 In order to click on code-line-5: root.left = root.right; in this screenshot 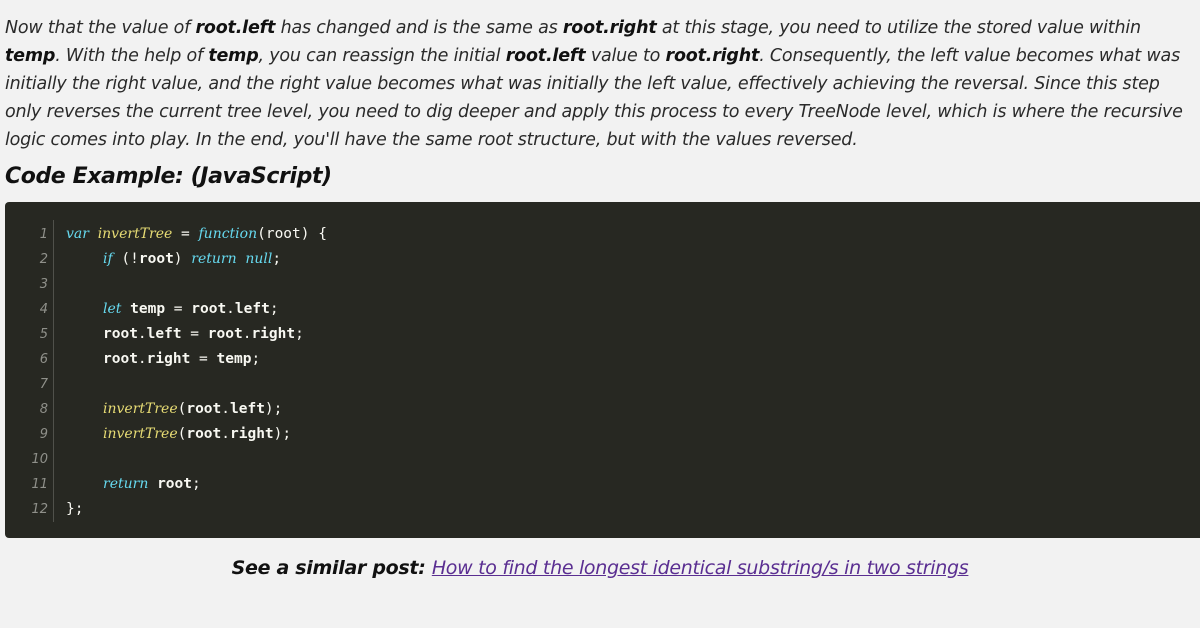, I will do `click(185, 334)`.